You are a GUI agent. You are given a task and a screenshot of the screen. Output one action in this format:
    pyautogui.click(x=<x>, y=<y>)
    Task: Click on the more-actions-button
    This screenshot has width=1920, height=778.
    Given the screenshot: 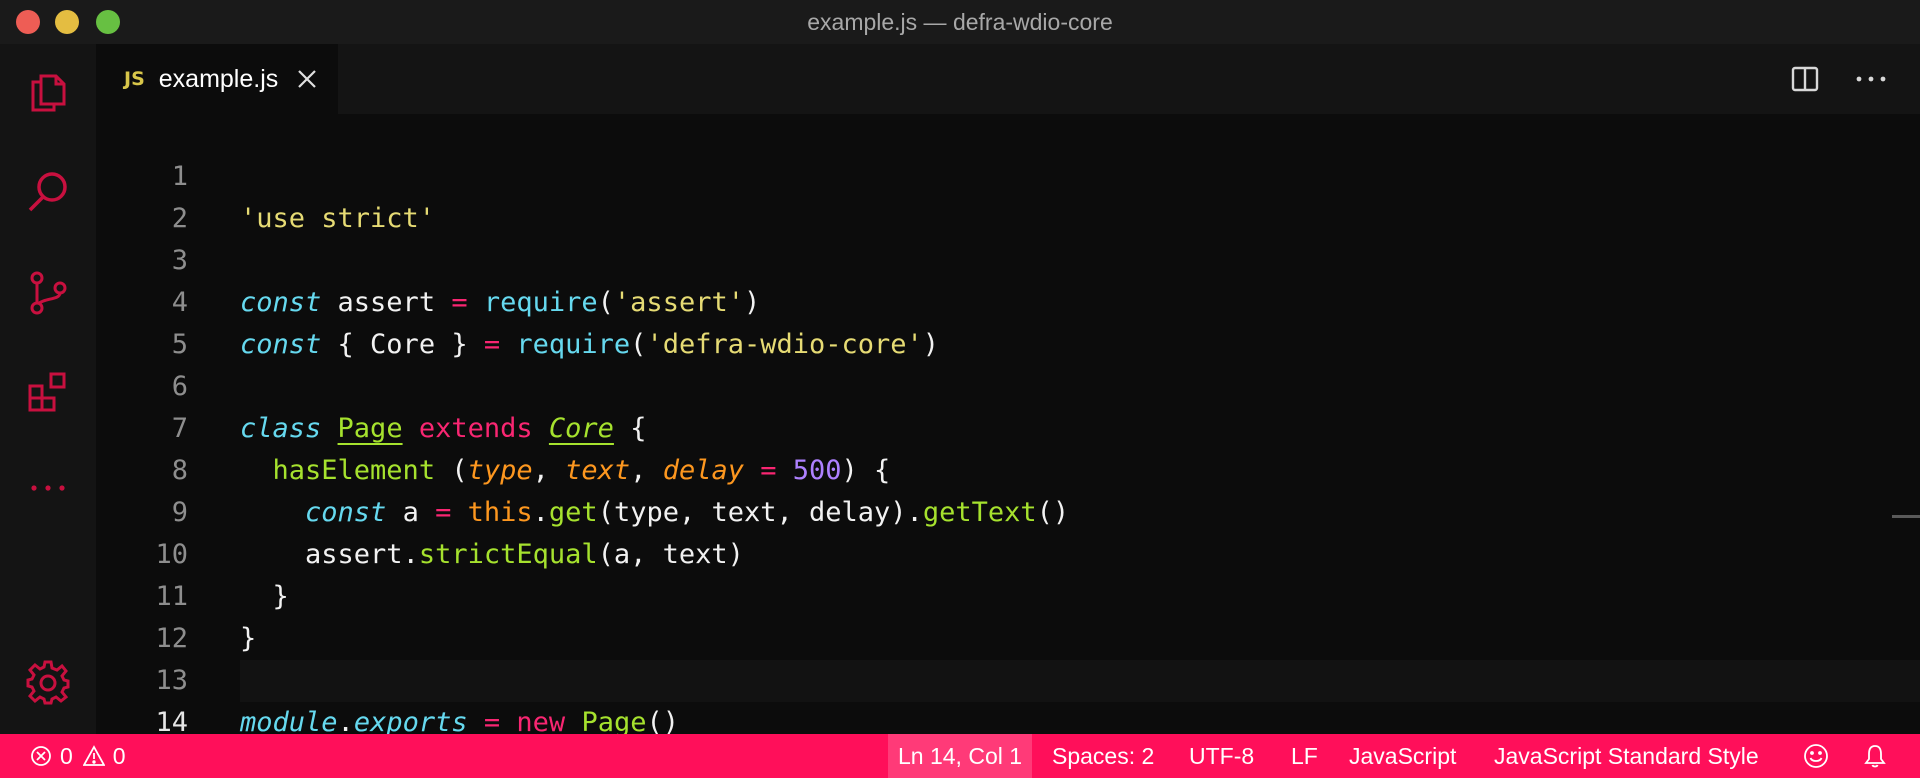 What is the action you would take?
    pyautogui.click(x=1871, y=79)
    